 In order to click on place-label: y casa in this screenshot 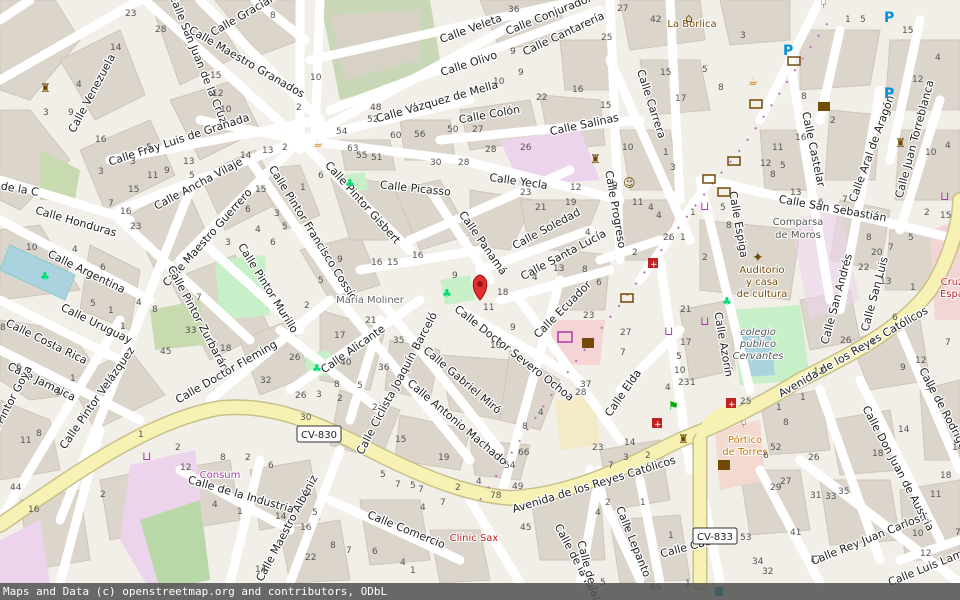, I will do `click(762, 282)`.